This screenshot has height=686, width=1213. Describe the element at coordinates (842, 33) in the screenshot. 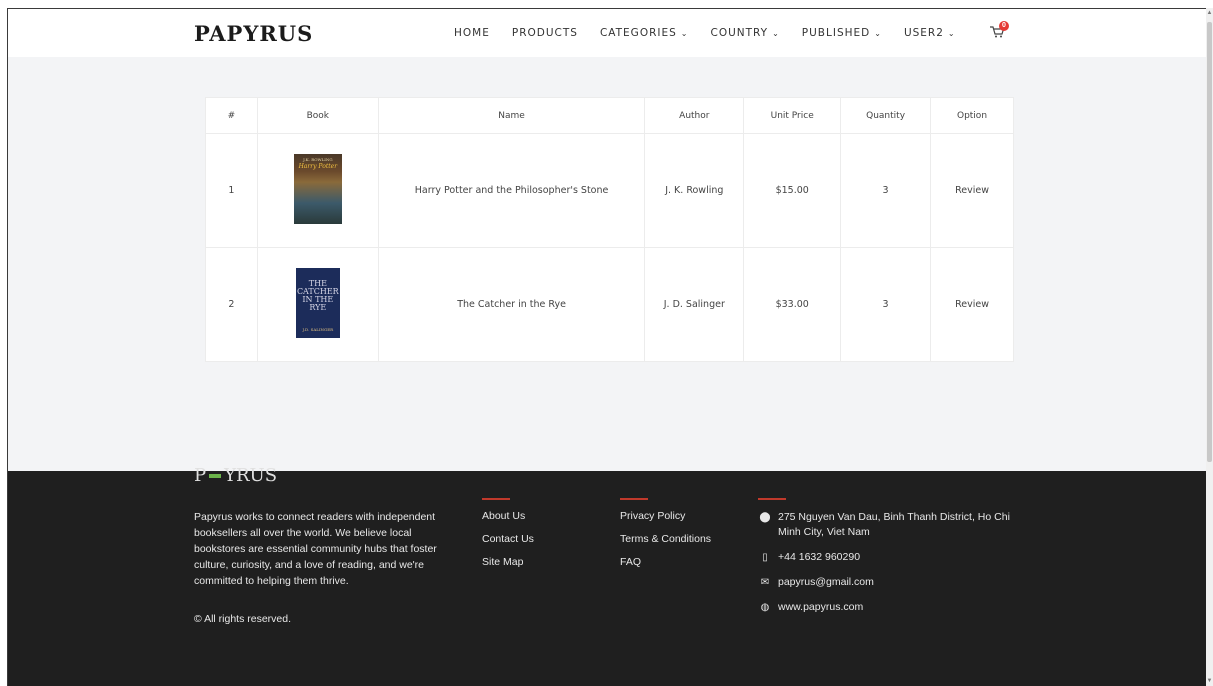

I see `nav-published: PUBLISHED ⌄` at that location.